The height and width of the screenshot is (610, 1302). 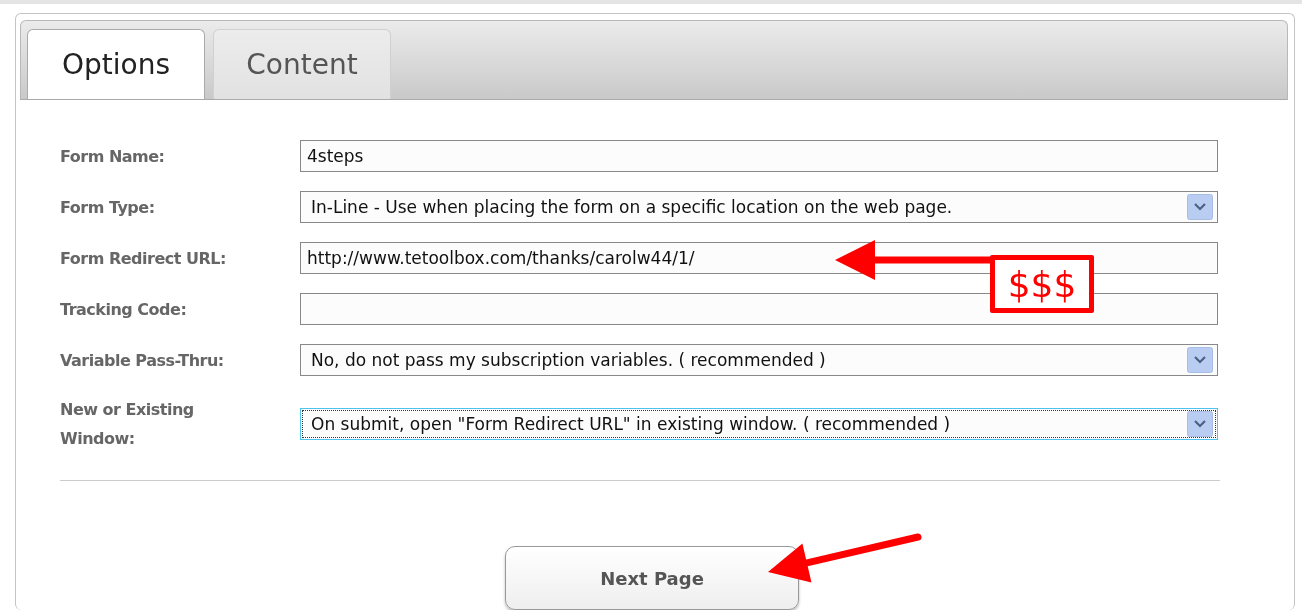 I want to click on field-label: Form Name:, so click(x=113, y=156).